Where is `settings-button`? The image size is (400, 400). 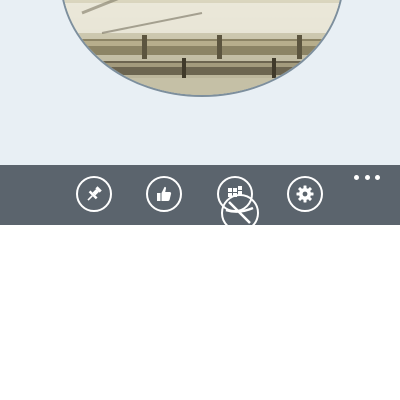 settings-button is located at coordinates (305, 194).